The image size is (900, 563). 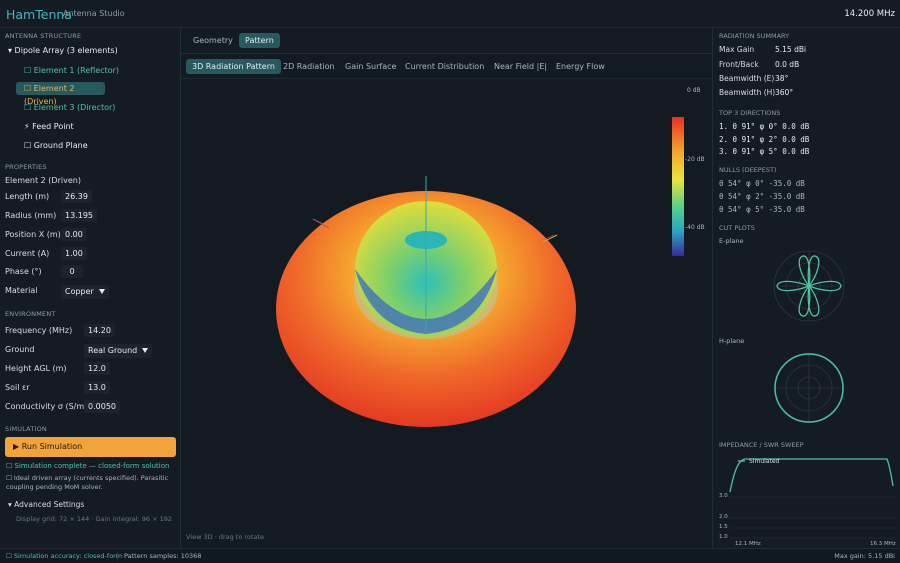 What do you see at coordinates (787, 64) in the screenshot?
I see `front-back-value: 0.0 dB` at bounding box center [787, 64].